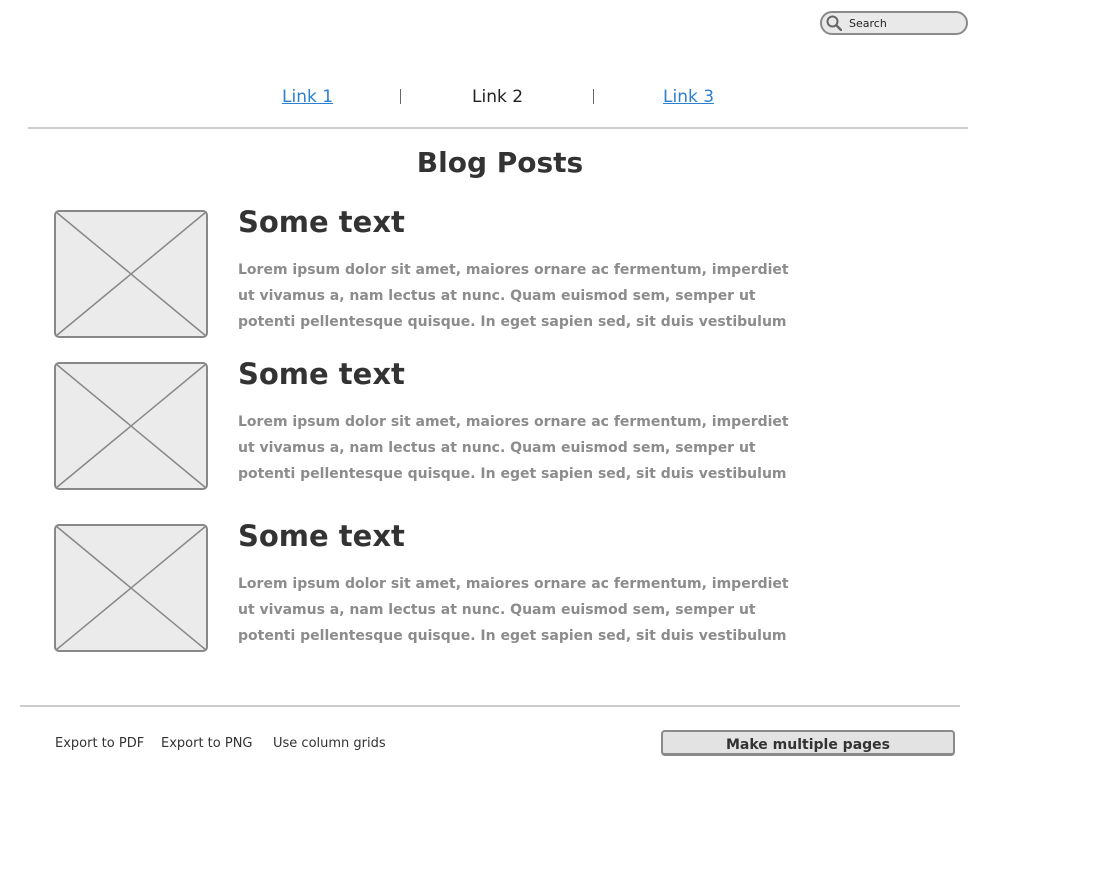 The image size is (1110, 882). I want to click on search-box, so click(894, 23).